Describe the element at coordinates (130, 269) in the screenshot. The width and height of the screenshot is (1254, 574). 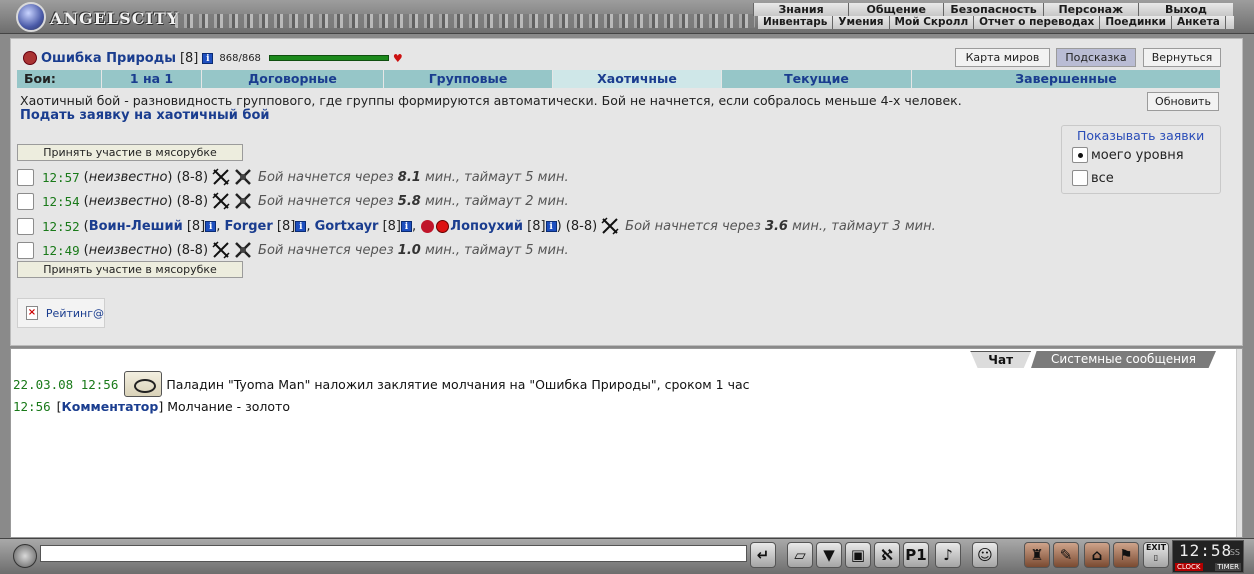
I see `join-button-bottom: Принять участие в мясорубке` at that location.